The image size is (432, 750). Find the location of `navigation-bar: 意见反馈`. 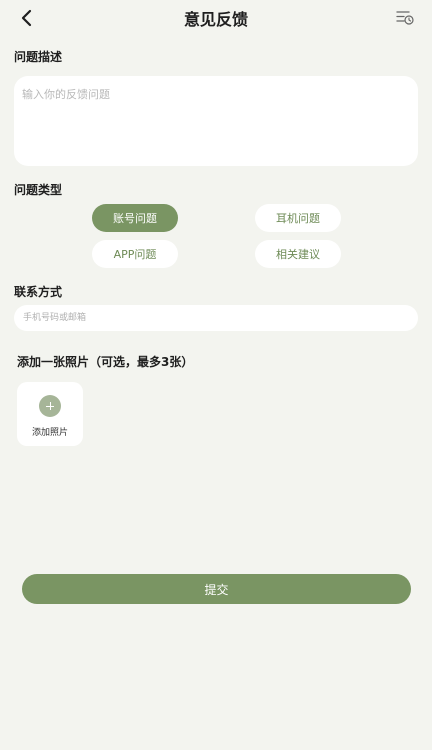

navigation-bar: 意见反馈 is located at coordinates (216, 17).